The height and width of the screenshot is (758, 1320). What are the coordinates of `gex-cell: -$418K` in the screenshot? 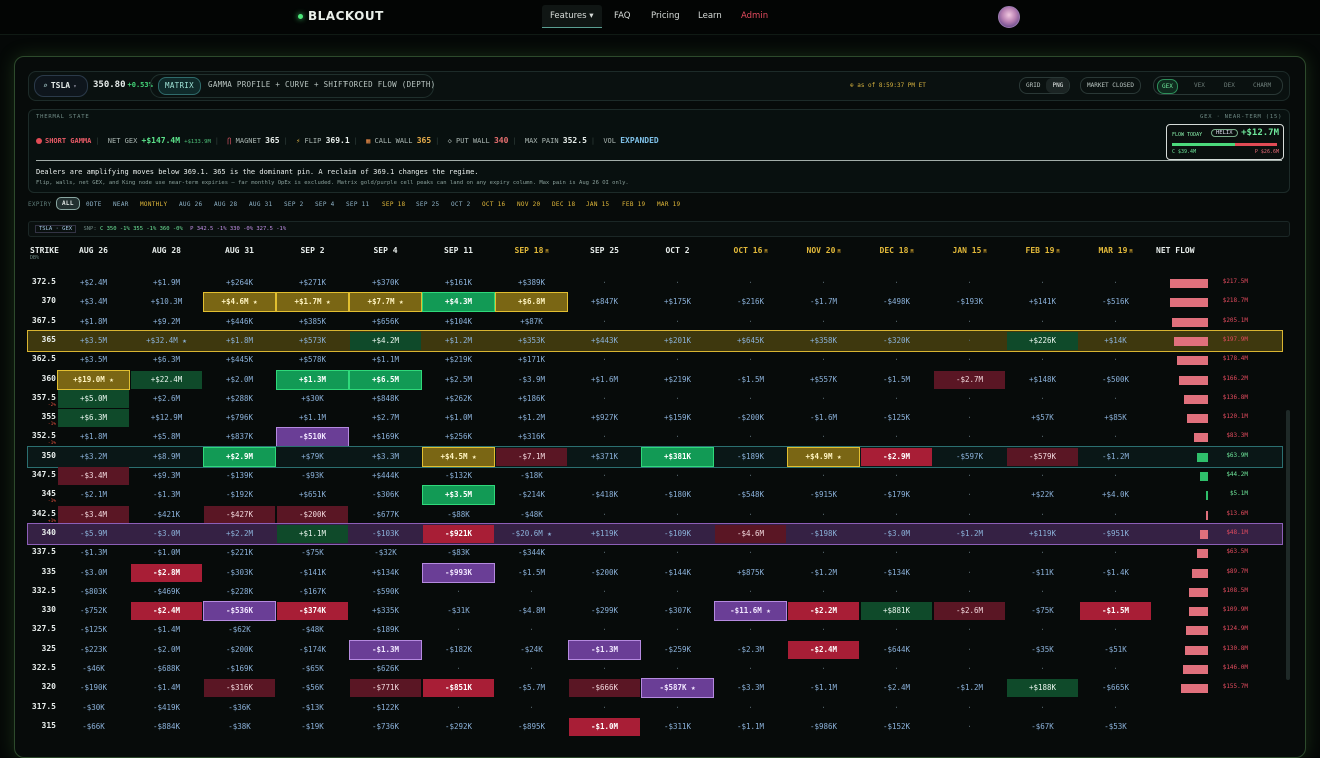 It's located at (604, 495).